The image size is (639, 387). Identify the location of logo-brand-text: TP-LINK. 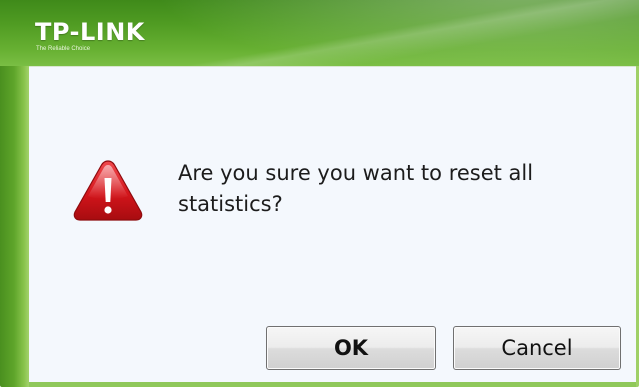
(90, 32).